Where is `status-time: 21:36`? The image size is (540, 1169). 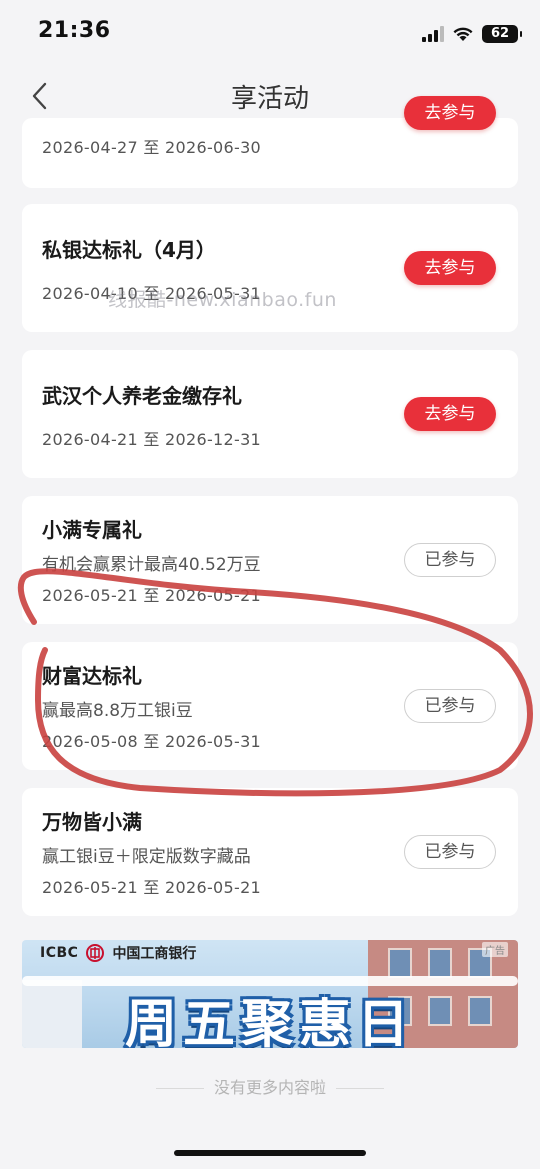
status-time: 21:36 is located at coordinates (74, 30).